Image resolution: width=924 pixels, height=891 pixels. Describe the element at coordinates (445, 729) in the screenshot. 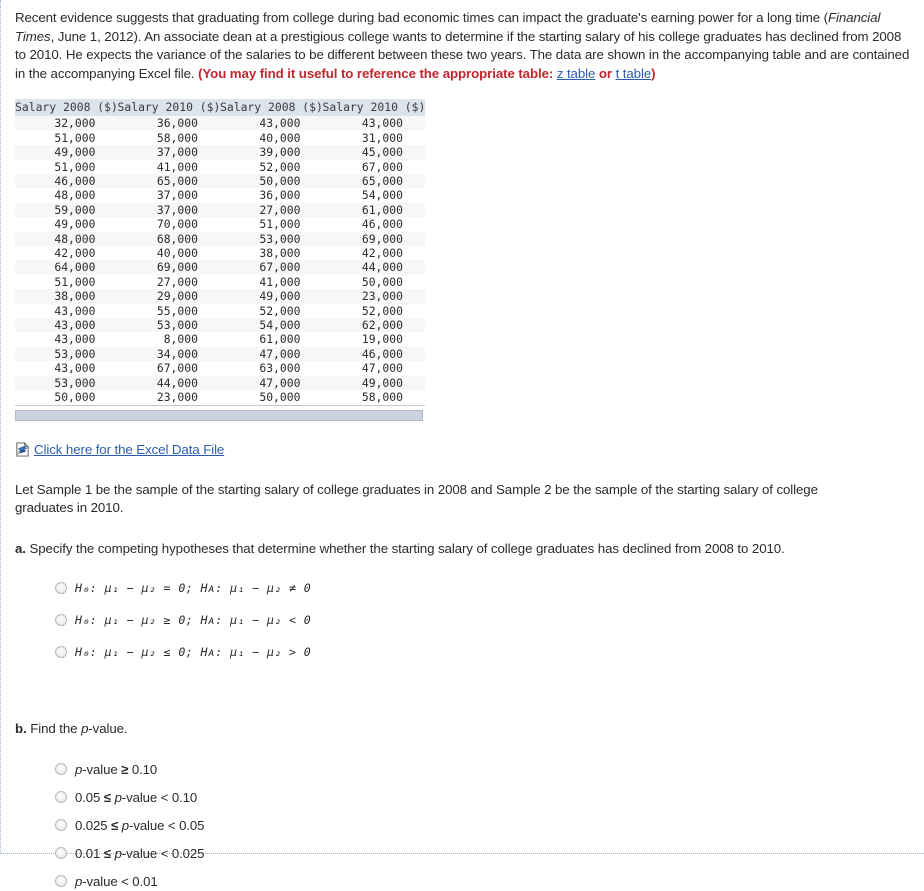

I see `part-b-question: b. Find the p-value.` at that location.